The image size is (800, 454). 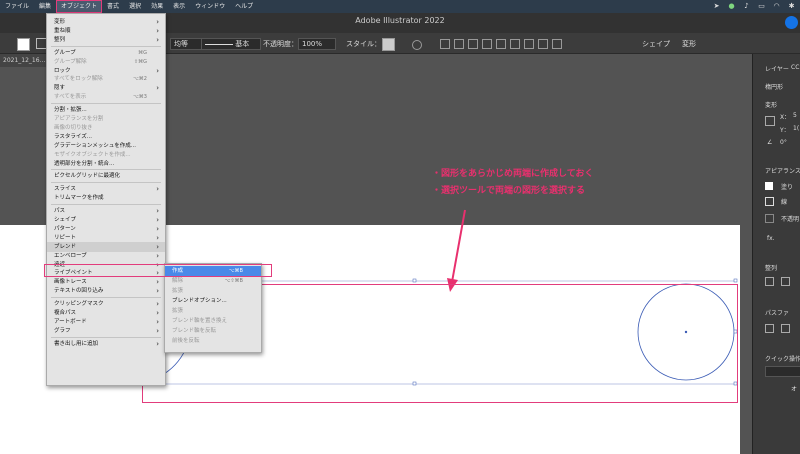 I want to click on y-value: 1(, so click(x=796, y=128).